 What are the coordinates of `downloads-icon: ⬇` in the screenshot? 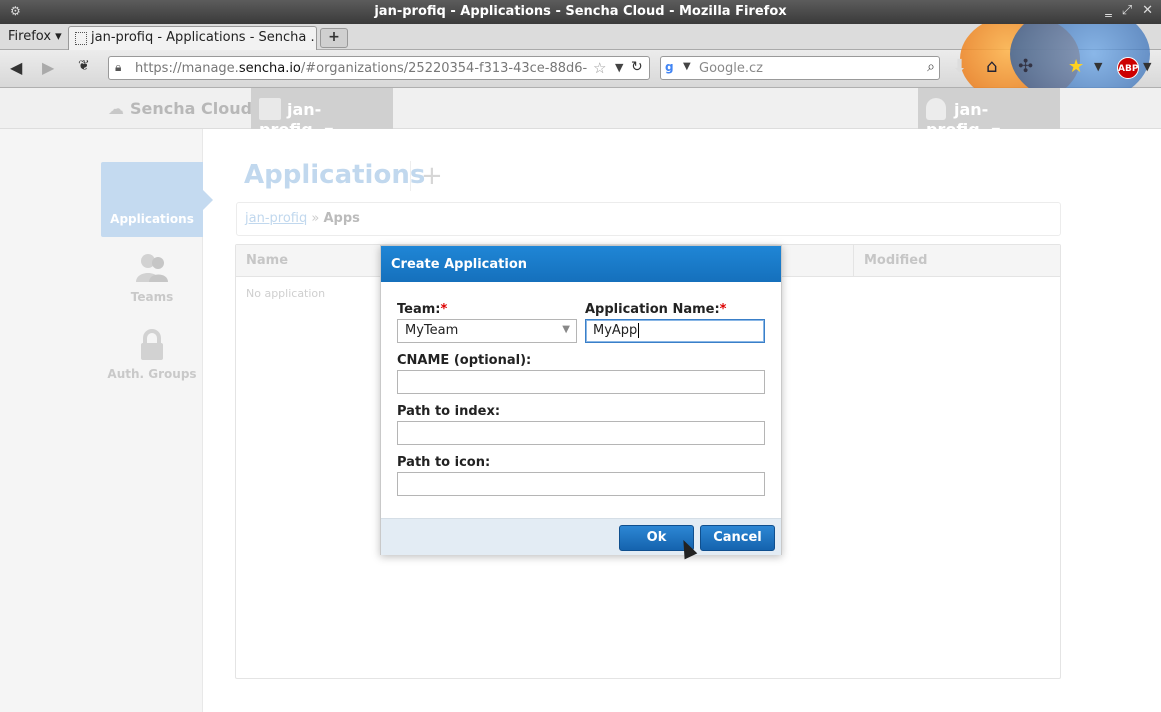 It's located at (959, 66).